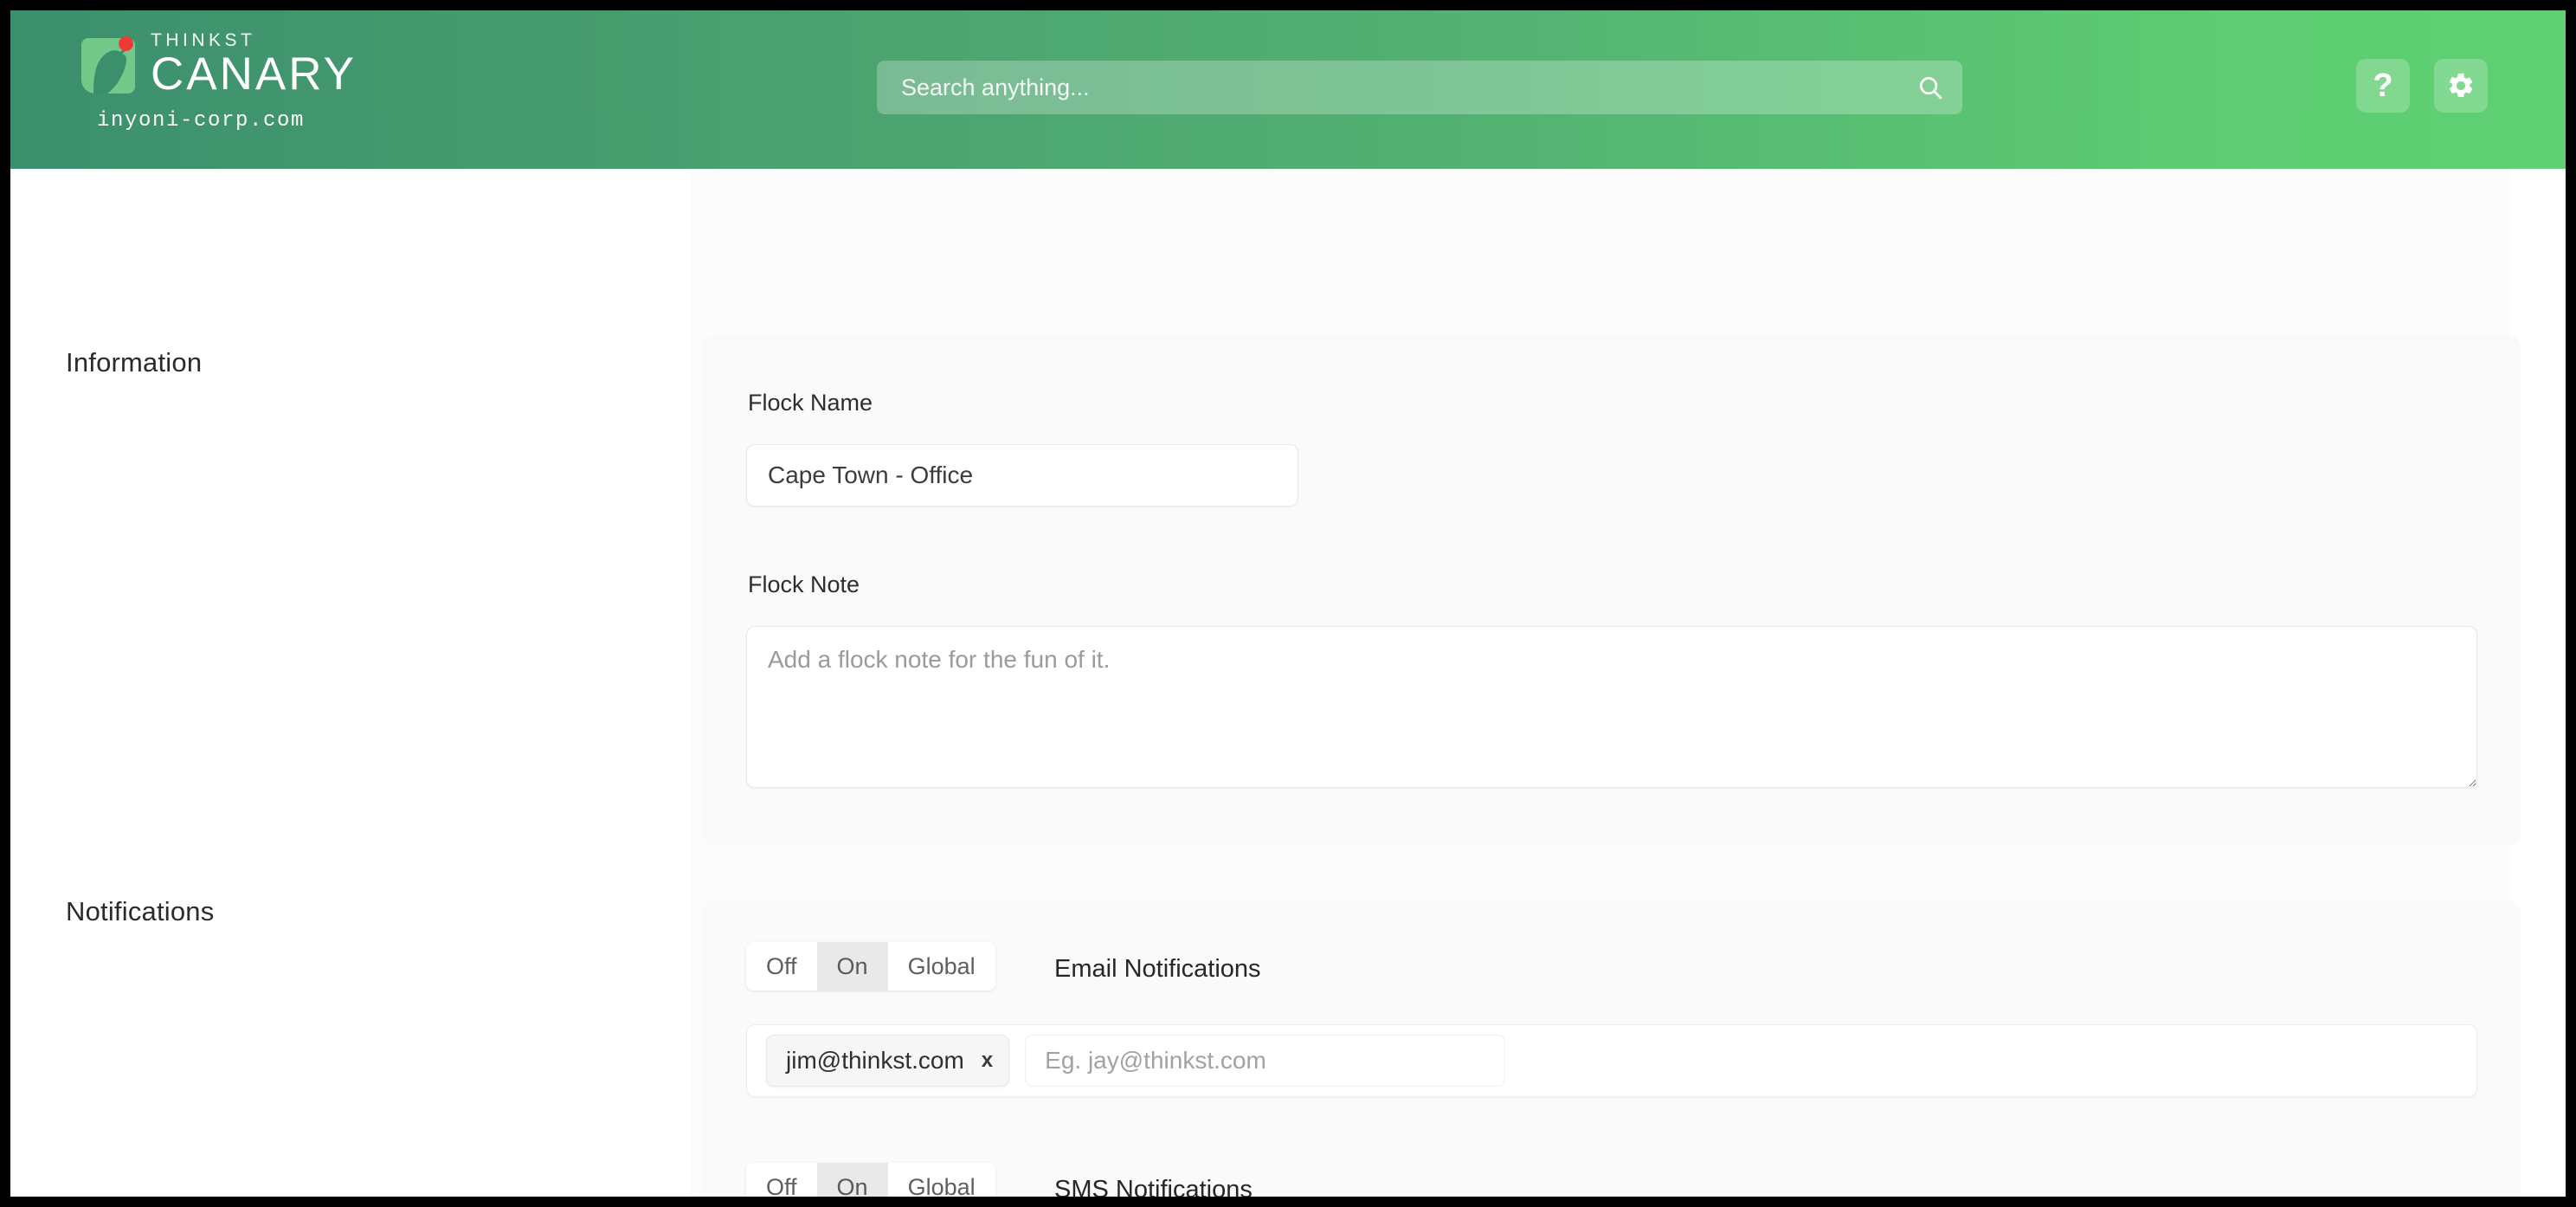  I want to click on flock-name-input, so click(1022, 475).